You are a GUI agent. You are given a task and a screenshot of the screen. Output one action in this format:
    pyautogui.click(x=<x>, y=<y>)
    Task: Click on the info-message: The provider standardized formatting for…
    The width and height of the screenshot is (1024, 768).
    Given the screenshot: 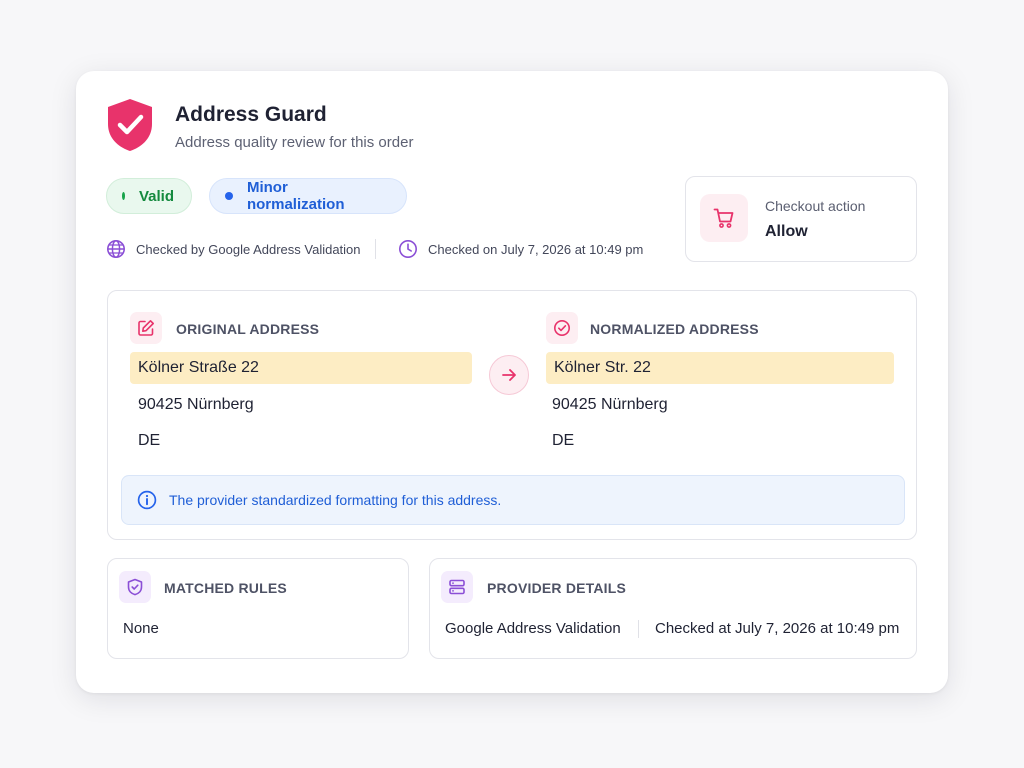 What is the action you would take?
    pyautogui.click(x=513, y=500)
    